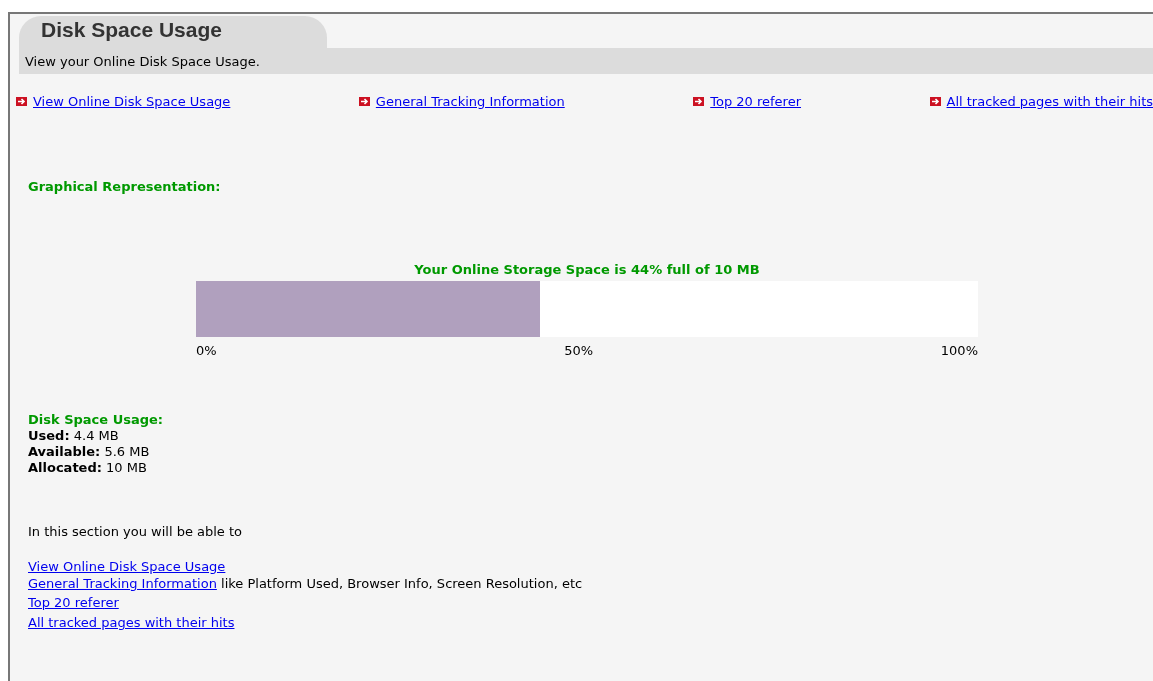 The width and height of the screenshot is (1153, 681). I want to click on nav-link: Top 20 referer, so click(755, 101).